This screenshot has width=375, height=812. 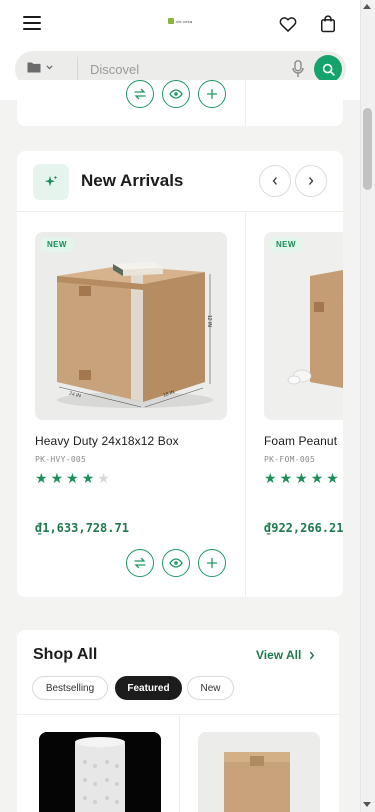 I want to click on sparkle-icon, so click(x=51, y=182).